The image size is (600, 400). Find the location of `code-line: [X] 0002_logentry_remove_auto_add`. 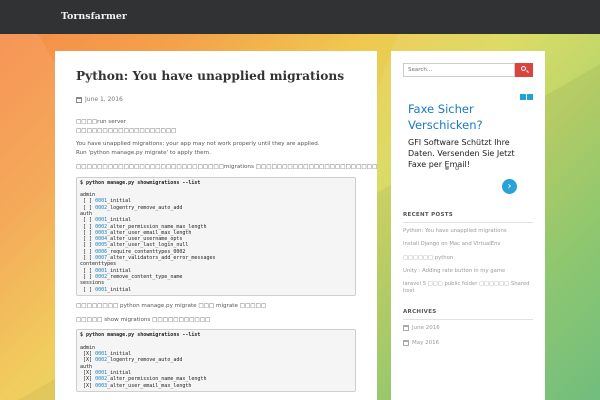

code-line: [X] 0002_logentry_remove_auto_add is located at coordinates (131, 360).